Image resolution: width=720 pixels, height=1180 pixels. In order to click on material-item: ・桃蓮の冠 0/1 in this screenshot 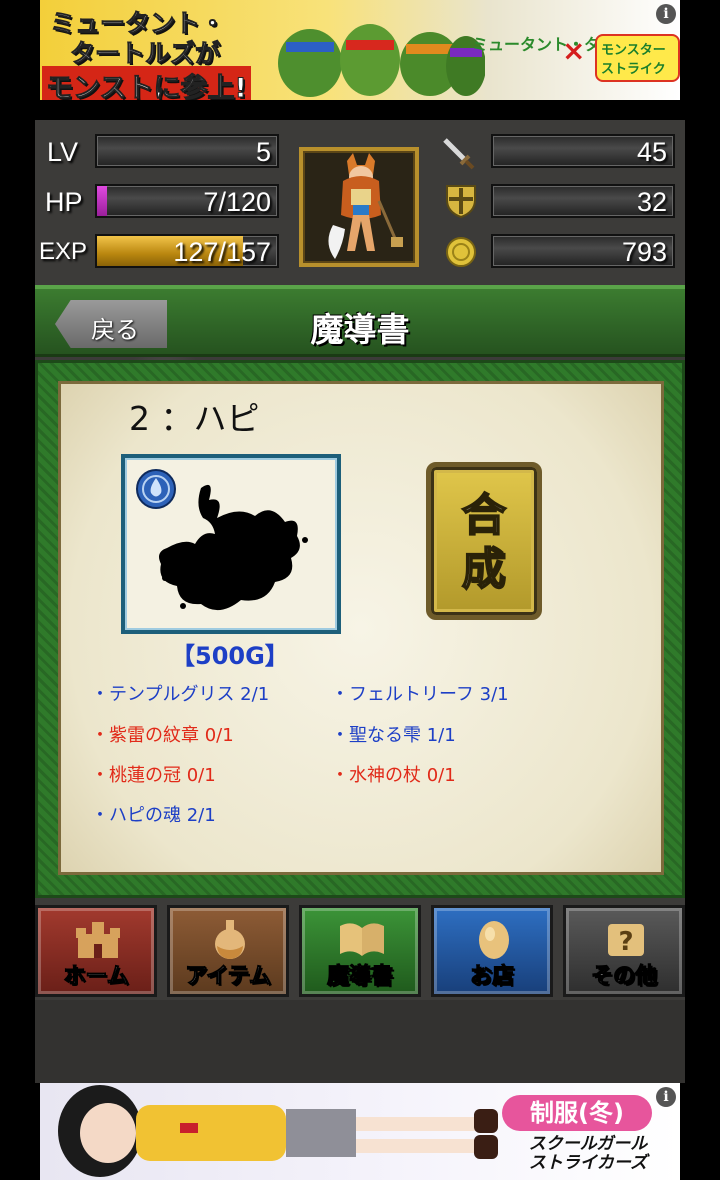, I will do `click(153, 775)`.